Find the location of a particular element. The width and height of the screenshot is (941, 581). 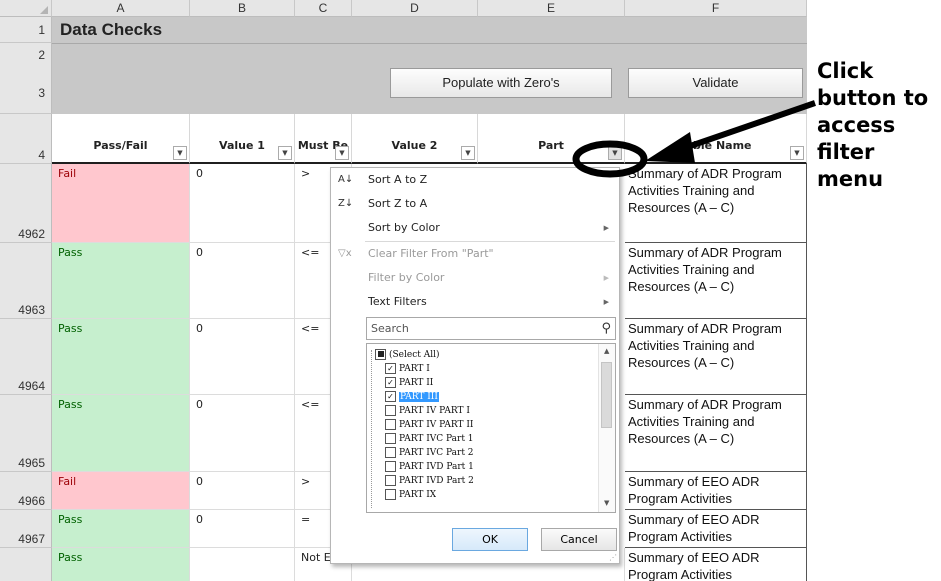

annotation-arrow is located at coordinates (694, 139).